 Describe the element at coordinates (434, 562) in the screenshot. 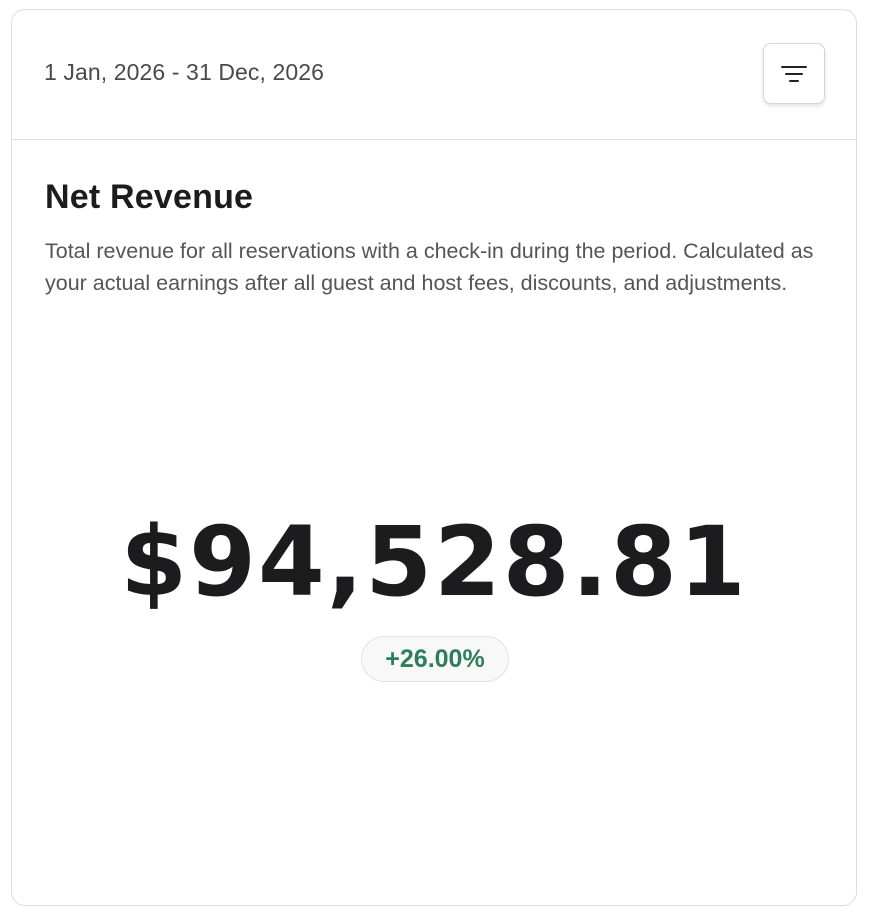

I see `net-revenue-value: $94,528.81` at that location.